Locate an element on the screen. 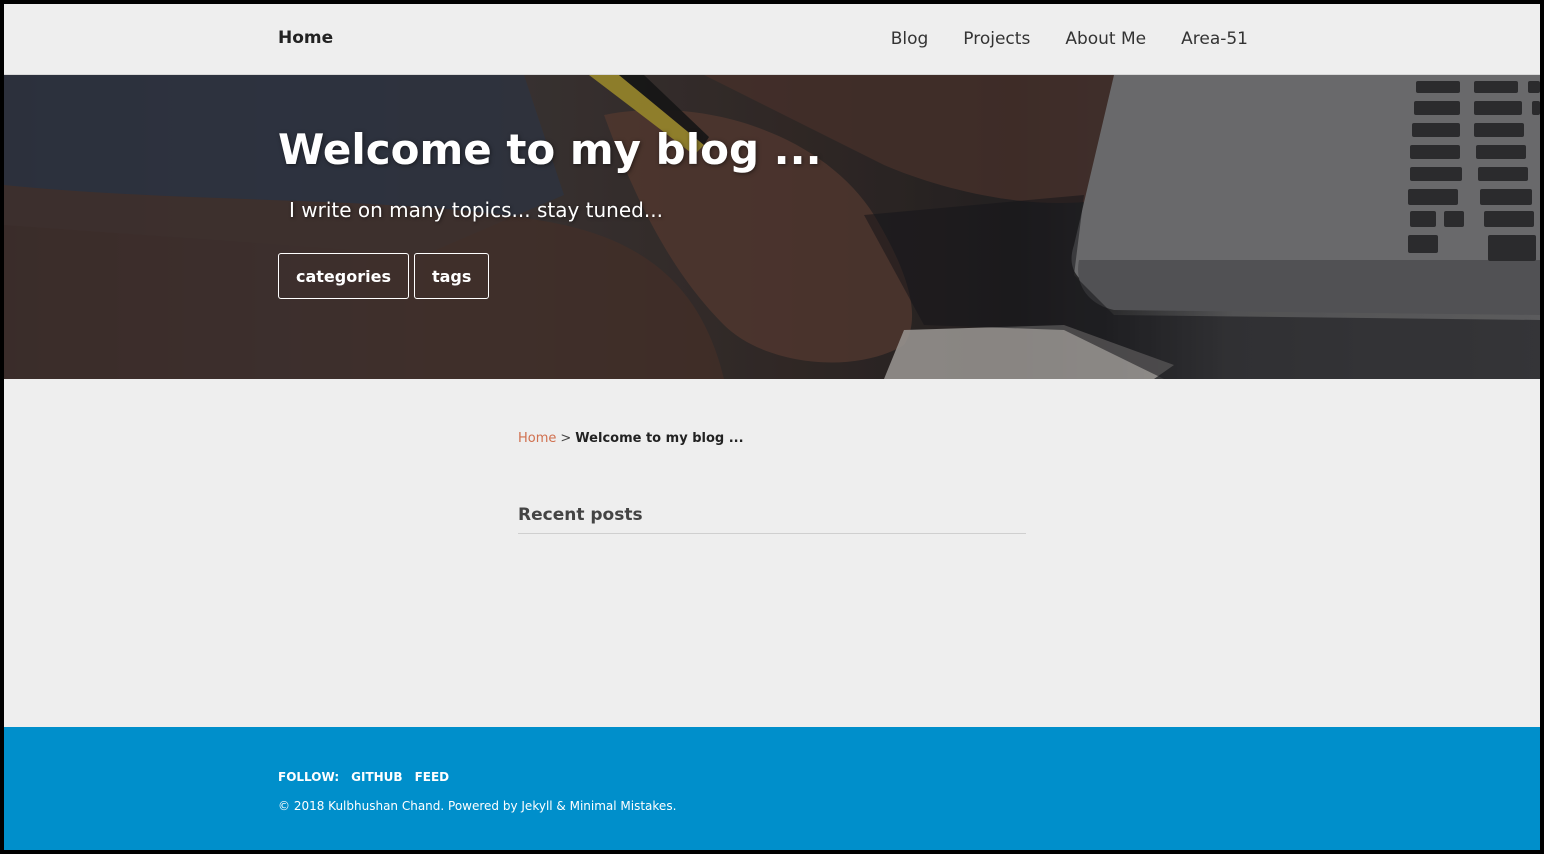 The height and width of the screenshot is (854, 1544). site-title-link: Home is located at coordinates (305, 38).